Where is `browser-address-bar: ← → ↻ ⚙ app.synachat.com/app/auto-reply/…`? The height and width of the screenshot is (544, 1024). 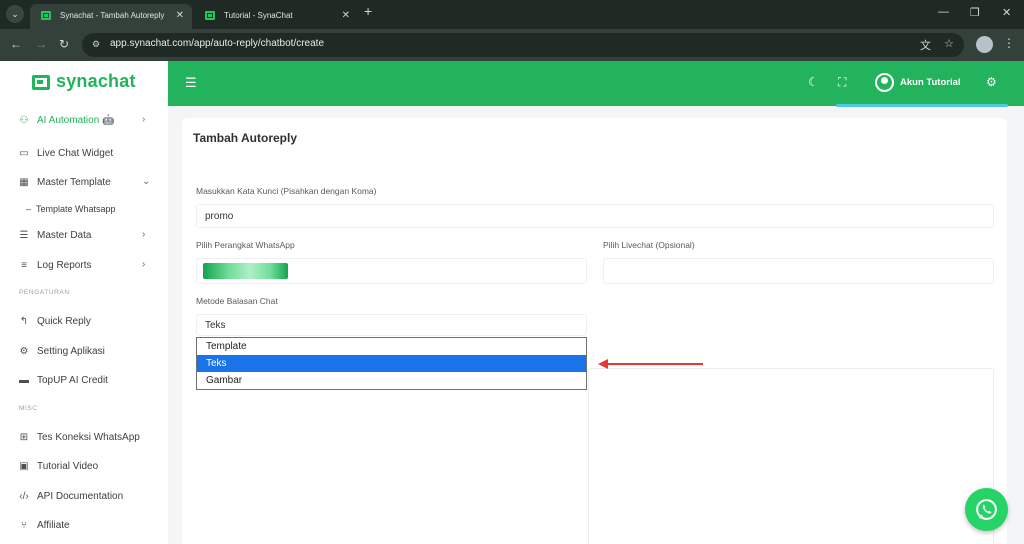
browser-address-bar: ← → ↻ ⚙ app.synachat.com/app/auto-reply/… is located at coordinates (512, 45).